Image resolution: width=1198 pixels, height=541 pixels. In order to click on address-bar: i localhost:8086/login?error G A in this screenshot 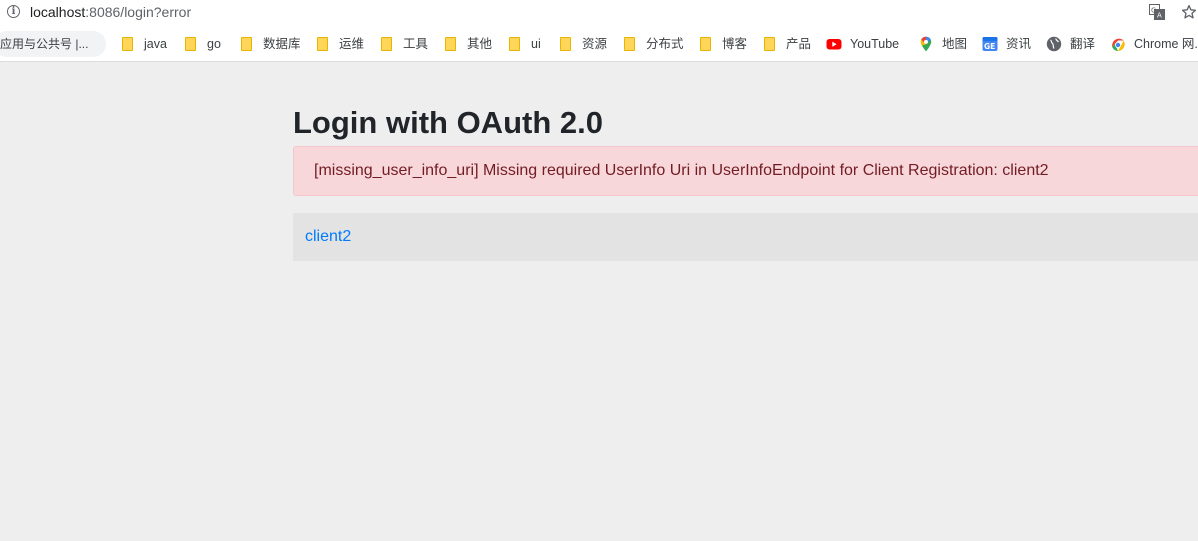, I will do `click(599, 13)`.